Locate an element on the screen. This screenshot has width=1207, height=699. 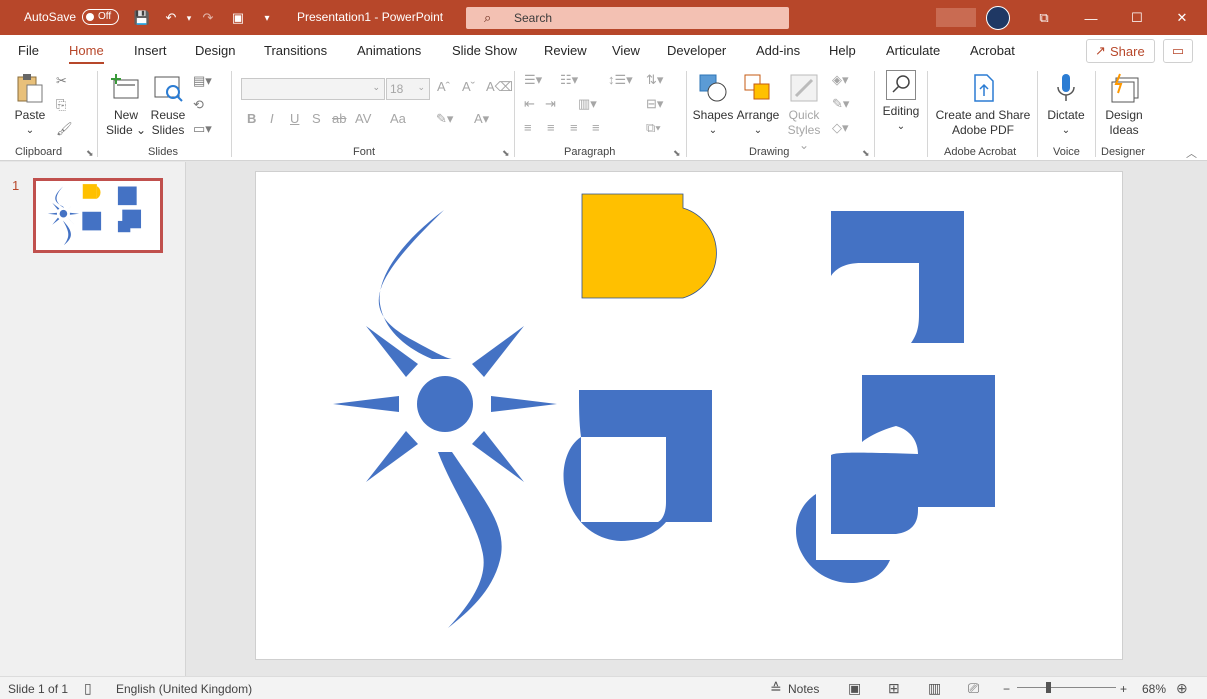
bullets-icon: ☰▾ is located at coordinates (533, 80).